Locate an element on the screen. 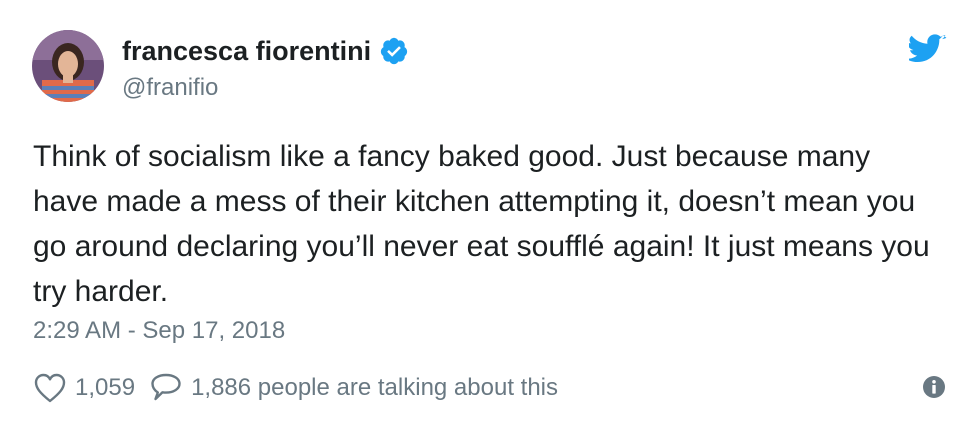 This screenshot has width=961, height=421. speech-bubble-icon is located at coordinates (166, 388).